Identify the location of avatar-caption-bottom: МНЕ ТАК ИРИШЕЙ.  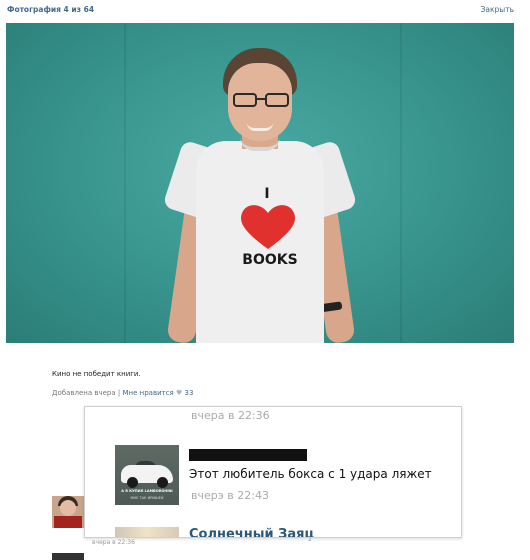
(147, 498).